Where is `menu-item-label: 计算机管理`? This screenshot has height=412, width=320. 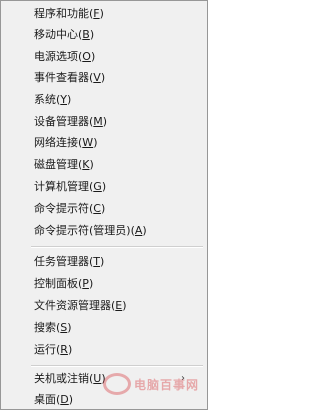
menu-item-label: 计算机管理 is located at coordinates (61, 186).